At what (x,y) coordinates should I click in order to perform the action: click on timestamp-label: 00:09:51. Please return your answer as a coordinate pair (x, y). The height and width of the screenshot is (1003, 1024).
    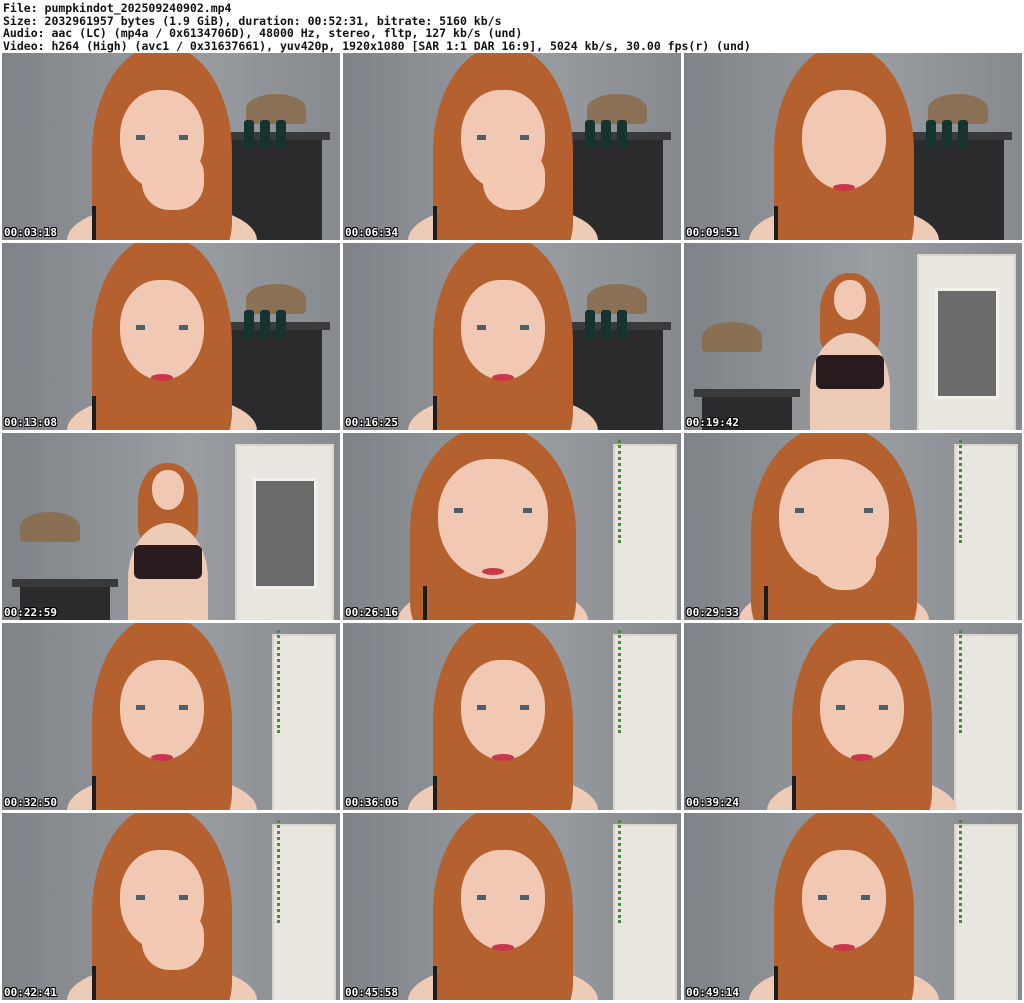
    Looking at the image, I should click on (712, 232).